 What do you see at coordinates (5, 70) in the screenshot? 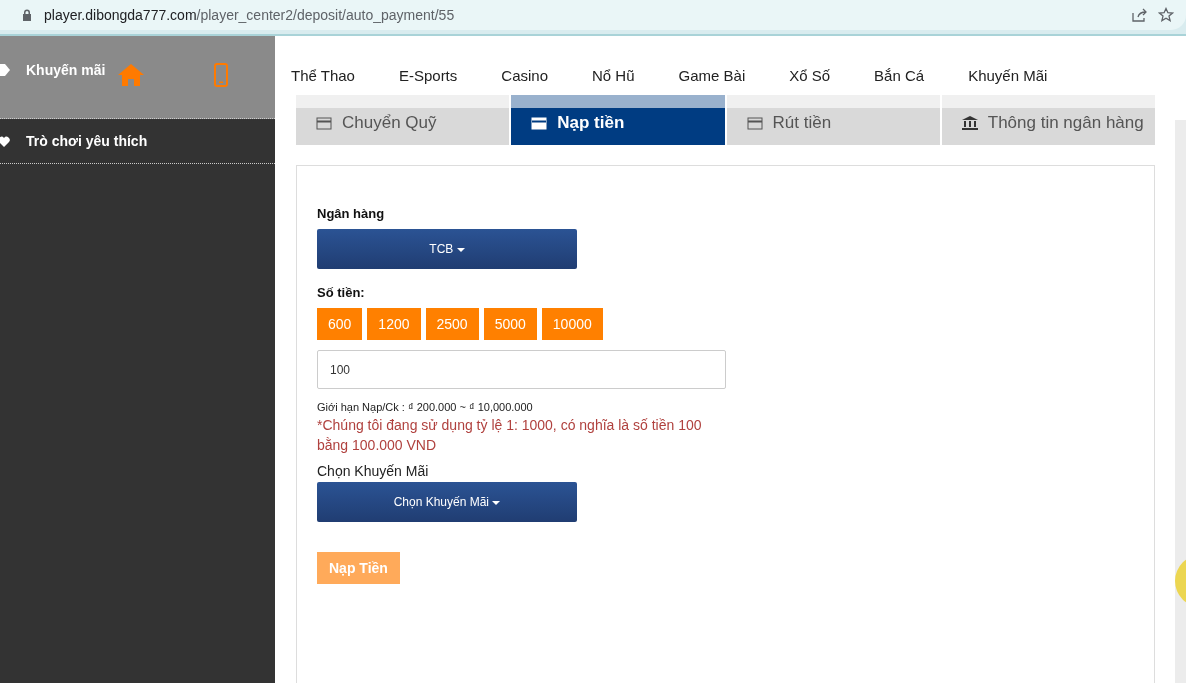
I see `tag-icon` at bounding box center [5, 70].